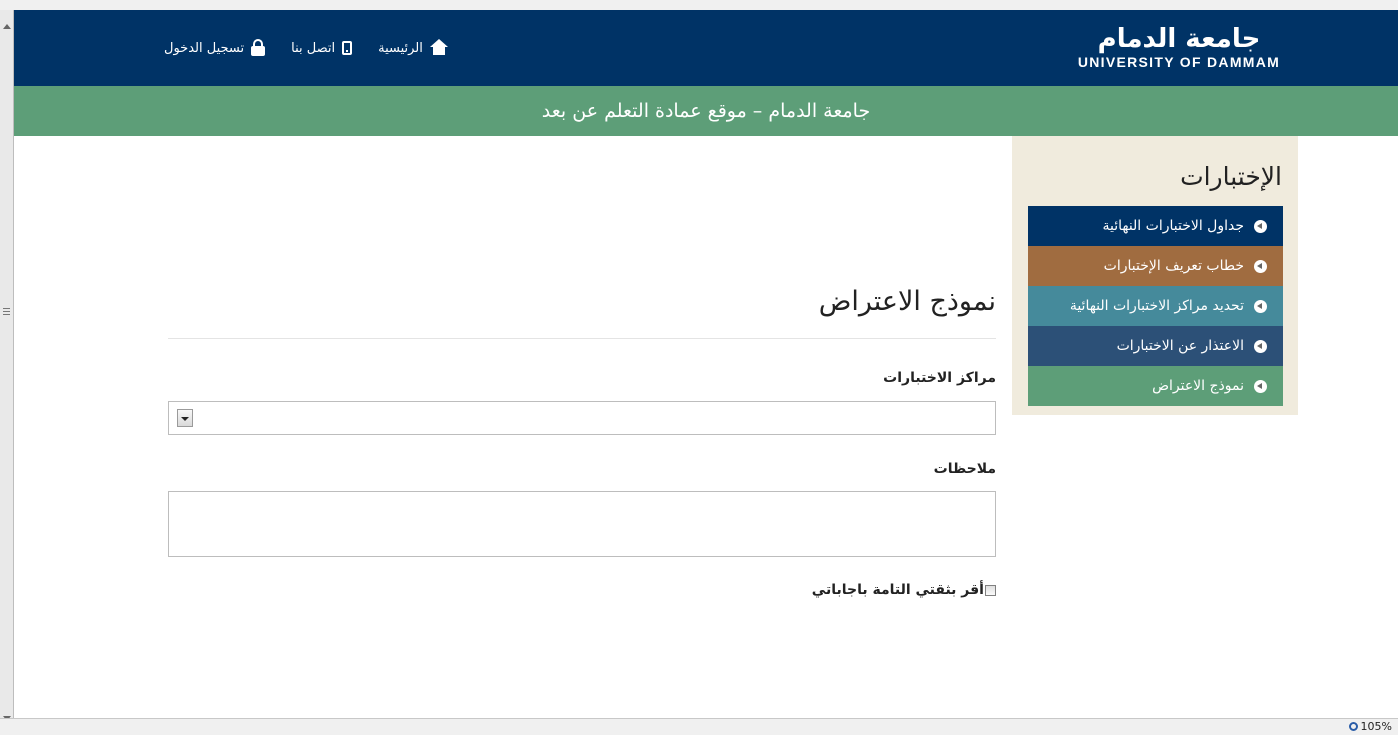  What do you see at coordinates (1198, 386) in the screenshot?
I see `sidebar-item-label: نموذج الاعتراض` at bounding box center [1198, 386].